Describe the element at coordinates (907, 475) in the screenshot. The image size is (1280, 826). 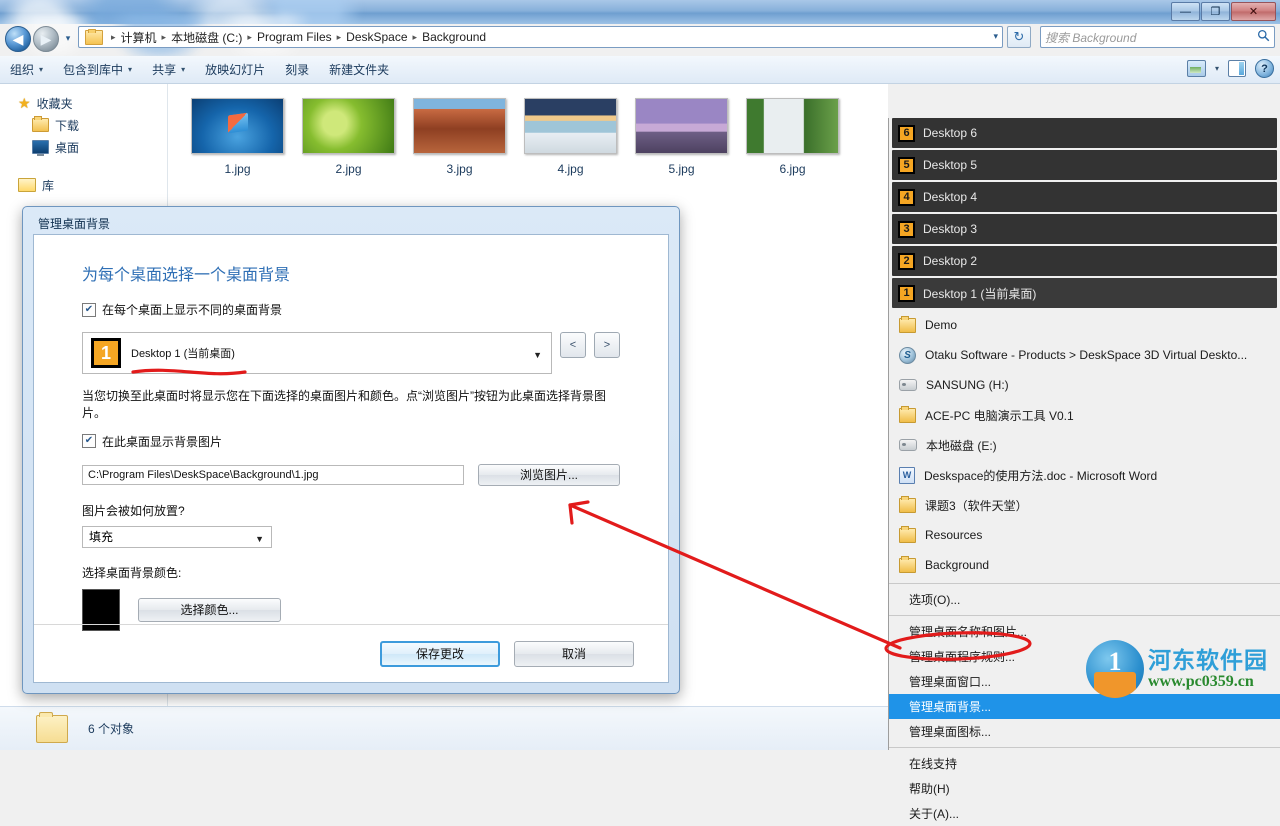
I see `word-icon` at that location.